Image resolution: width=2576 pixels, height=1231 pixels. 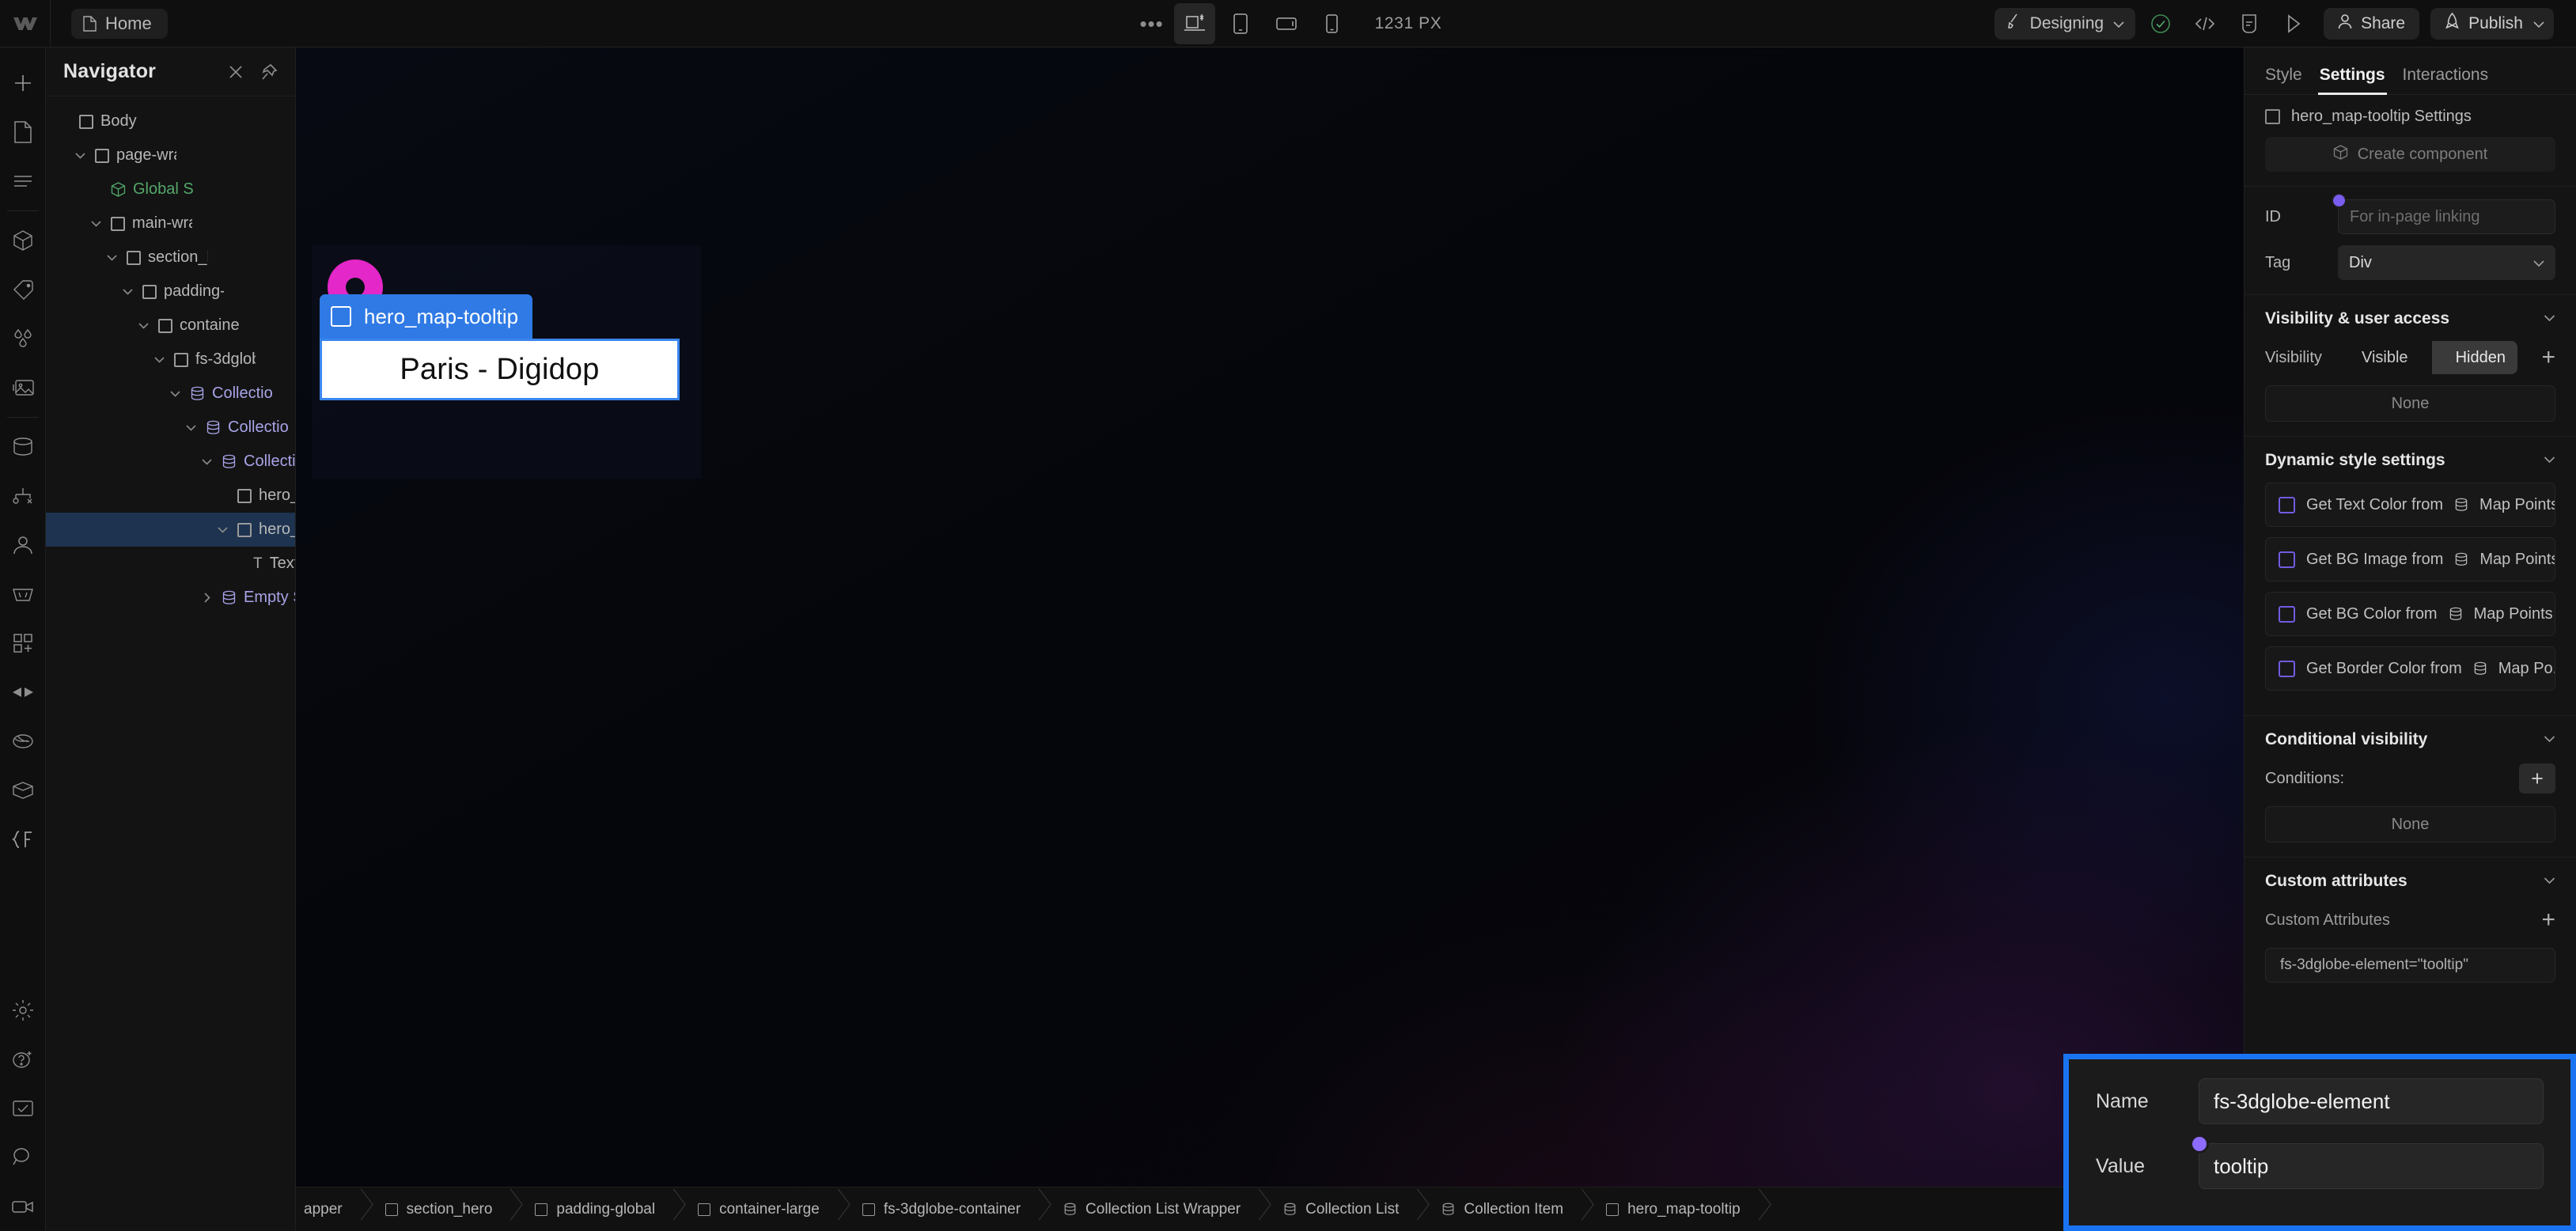 I want to click on breadcrumb-item: section_hero, so click(x=437, y=1209).